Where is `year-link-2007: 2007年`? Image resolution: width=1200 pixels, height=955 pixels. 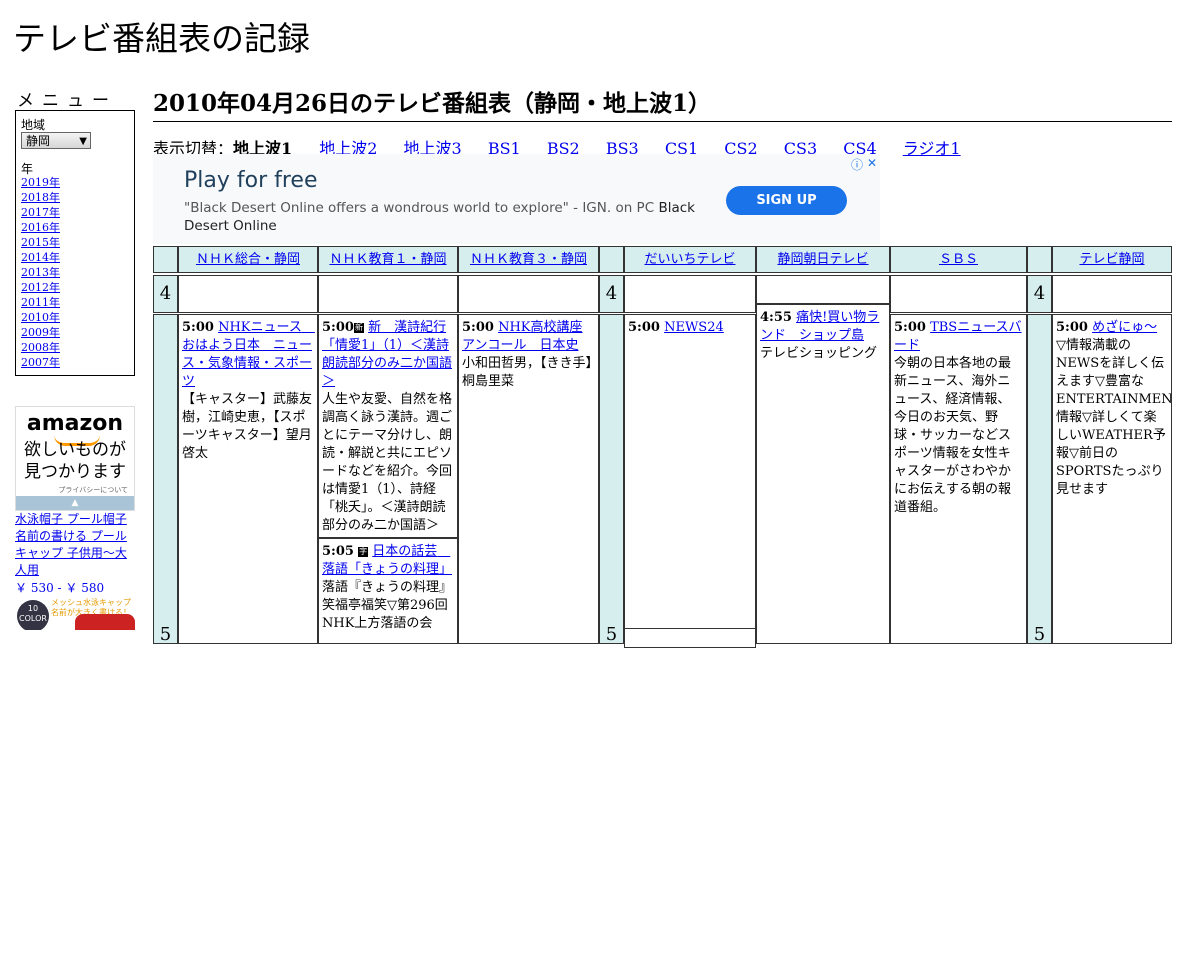
year-link-2007: 2007年 is located at coordinates (40, 362).